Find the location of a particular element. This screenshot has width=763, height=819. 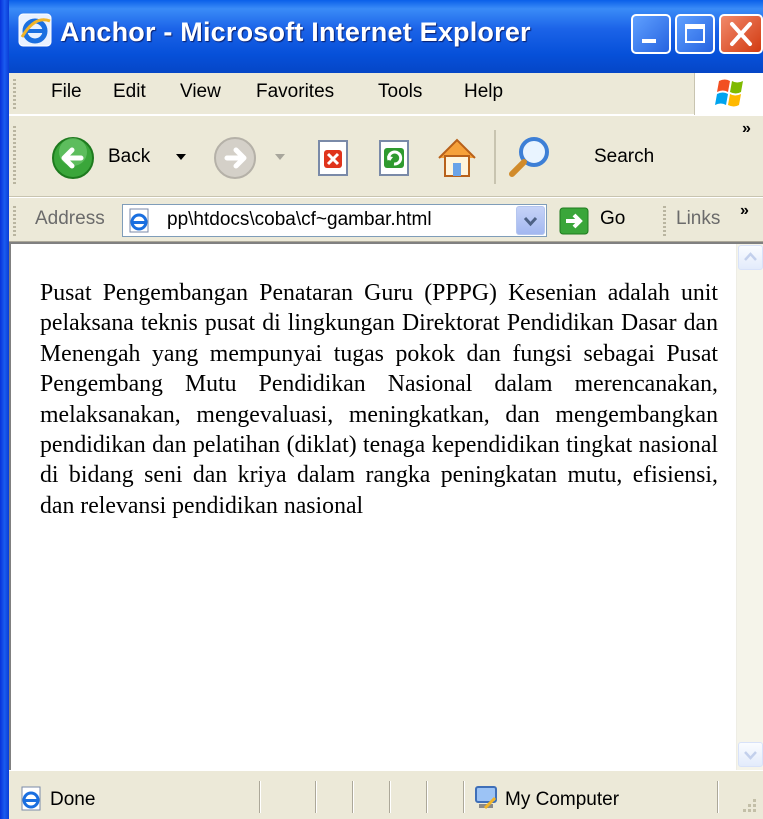

menu-bar: File Edit View Favorites Tools Help is located at coordinates (386, 94).